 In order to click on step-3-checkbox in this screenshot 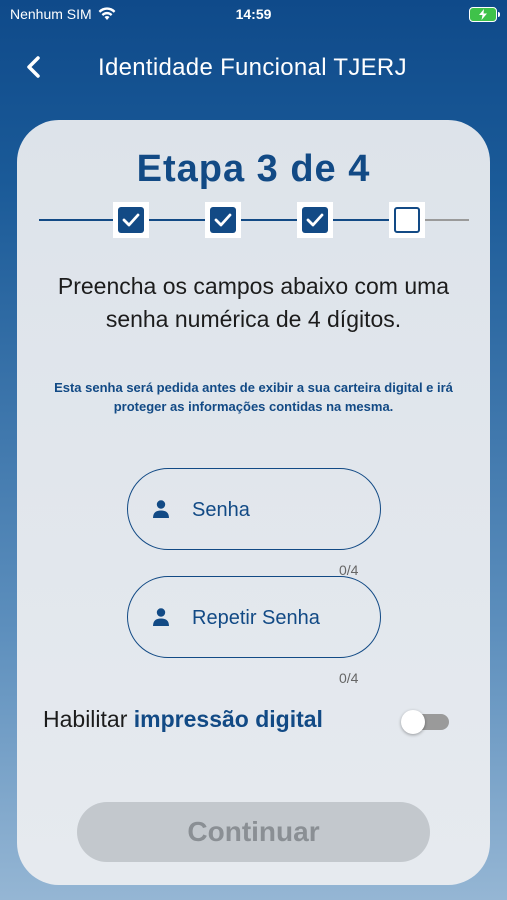, I will do `click(315, 220)`.